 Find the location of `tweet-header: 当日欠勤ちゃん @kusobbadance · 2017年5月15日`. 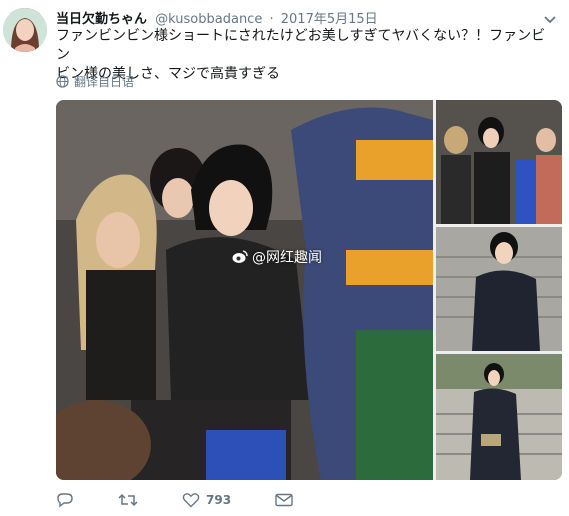

tweet-header: 当日欠勤ちゃん @kusobbadance · 2017年5月15日 is located at coordinates (217, 17).